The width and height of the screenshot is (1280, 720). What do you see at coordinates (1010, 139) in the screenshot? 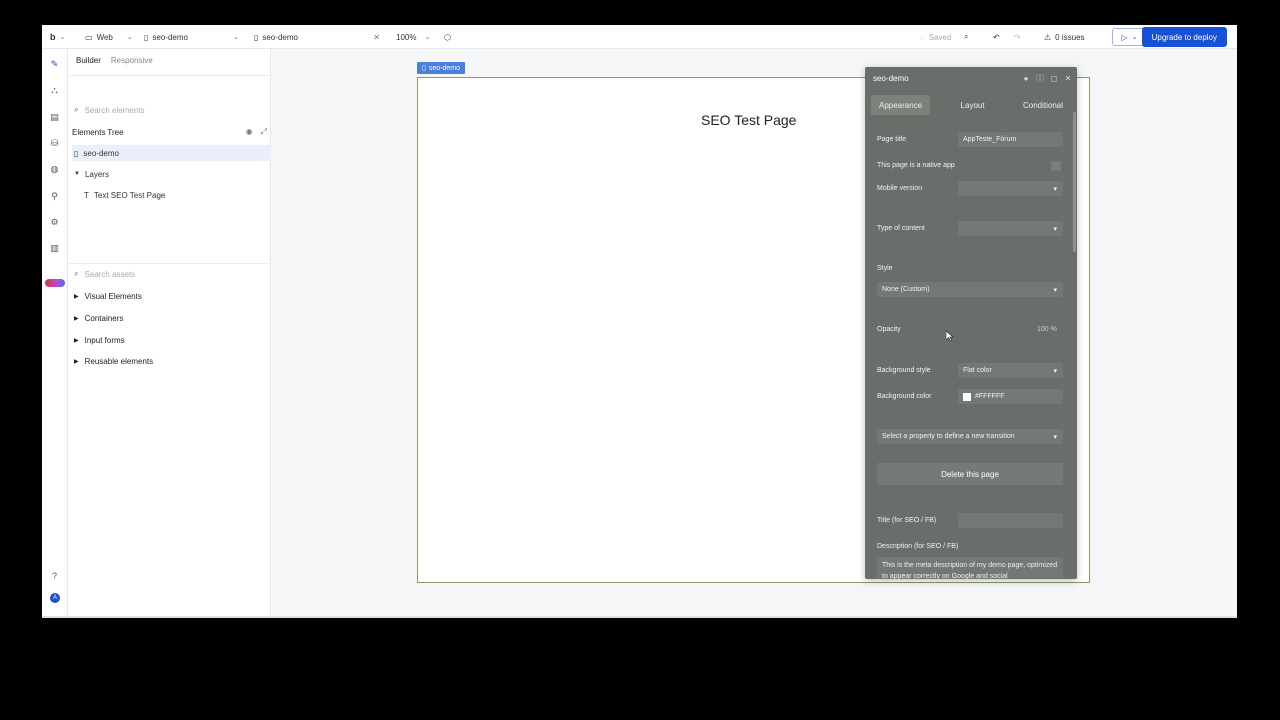
I see `page-title-input: AppTeste_Fórum` at bounding box center [1010, 139].